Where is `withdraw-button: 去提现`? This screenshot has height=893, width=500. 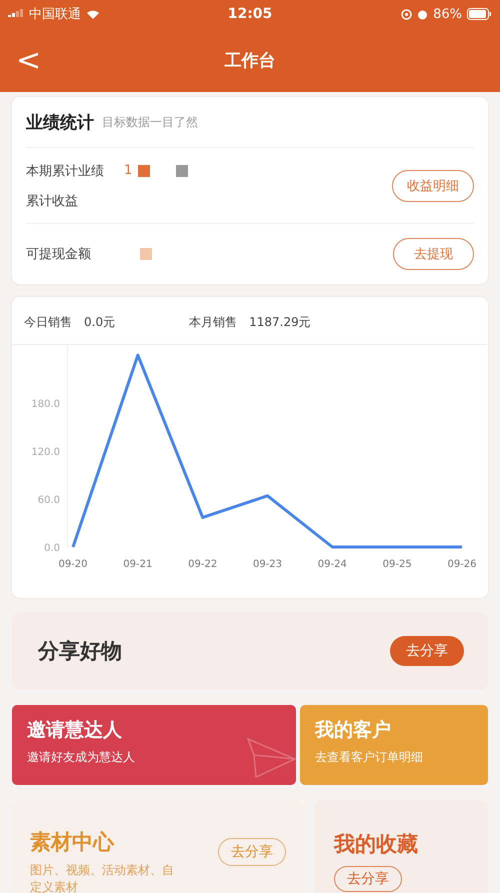 withdraw-button: 去提现 is located at coordinates (433, 254).